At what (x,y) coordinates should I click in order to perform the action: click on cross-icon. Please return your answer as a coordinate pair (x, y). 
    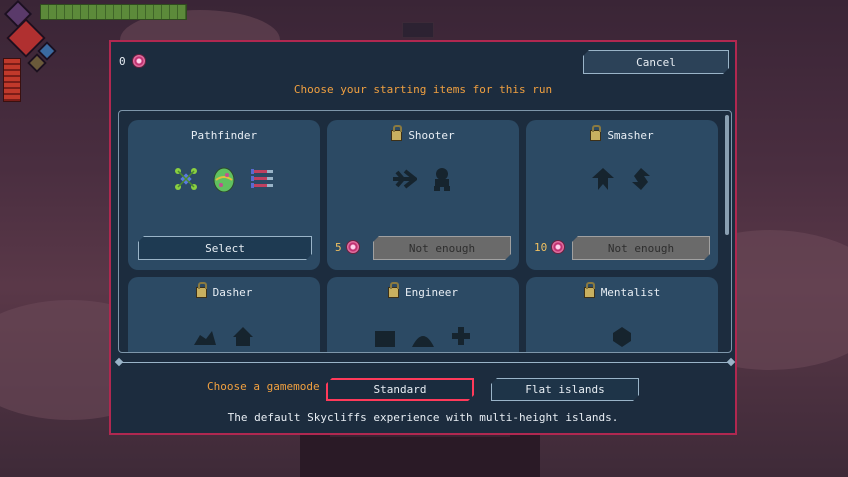
    Looking at the image, I should click on (461, 336).